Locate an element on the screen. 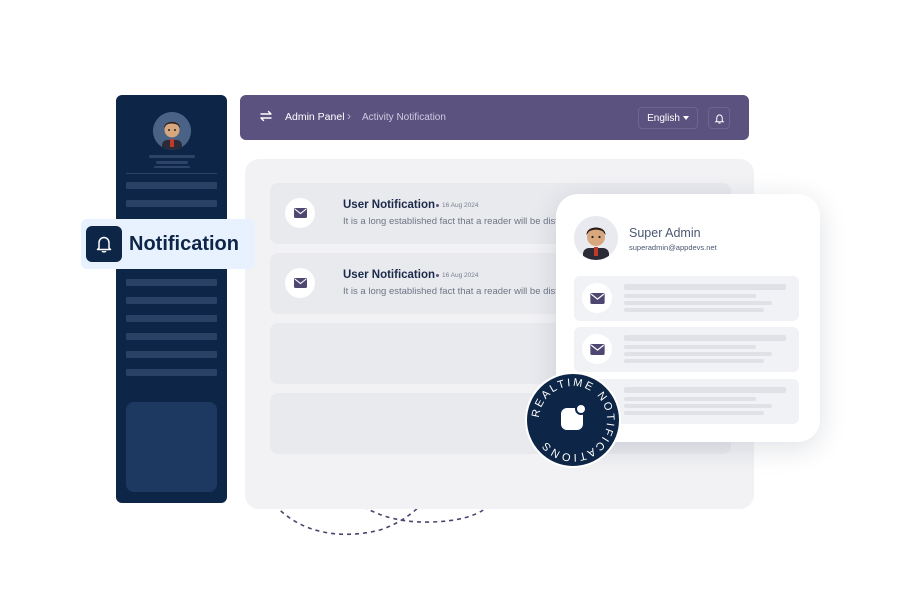 This screenshot has width=900, height=600. sidebar-role-placeholder is located at coordinates (172, 162).